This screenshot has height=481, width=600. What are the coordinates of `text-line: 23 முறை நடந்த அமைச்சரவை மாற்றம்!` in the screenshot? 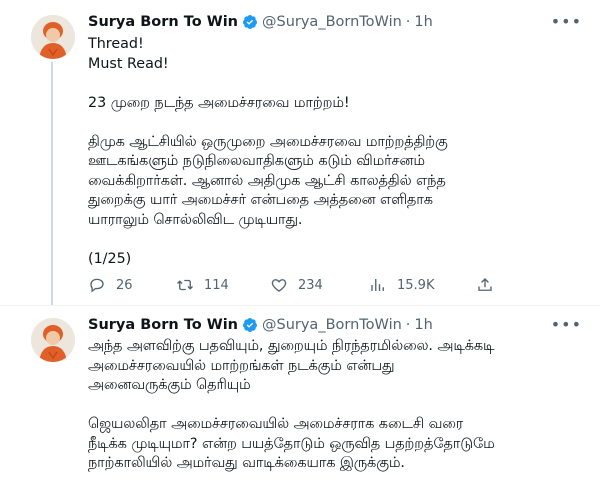 It's located at (219, 102).